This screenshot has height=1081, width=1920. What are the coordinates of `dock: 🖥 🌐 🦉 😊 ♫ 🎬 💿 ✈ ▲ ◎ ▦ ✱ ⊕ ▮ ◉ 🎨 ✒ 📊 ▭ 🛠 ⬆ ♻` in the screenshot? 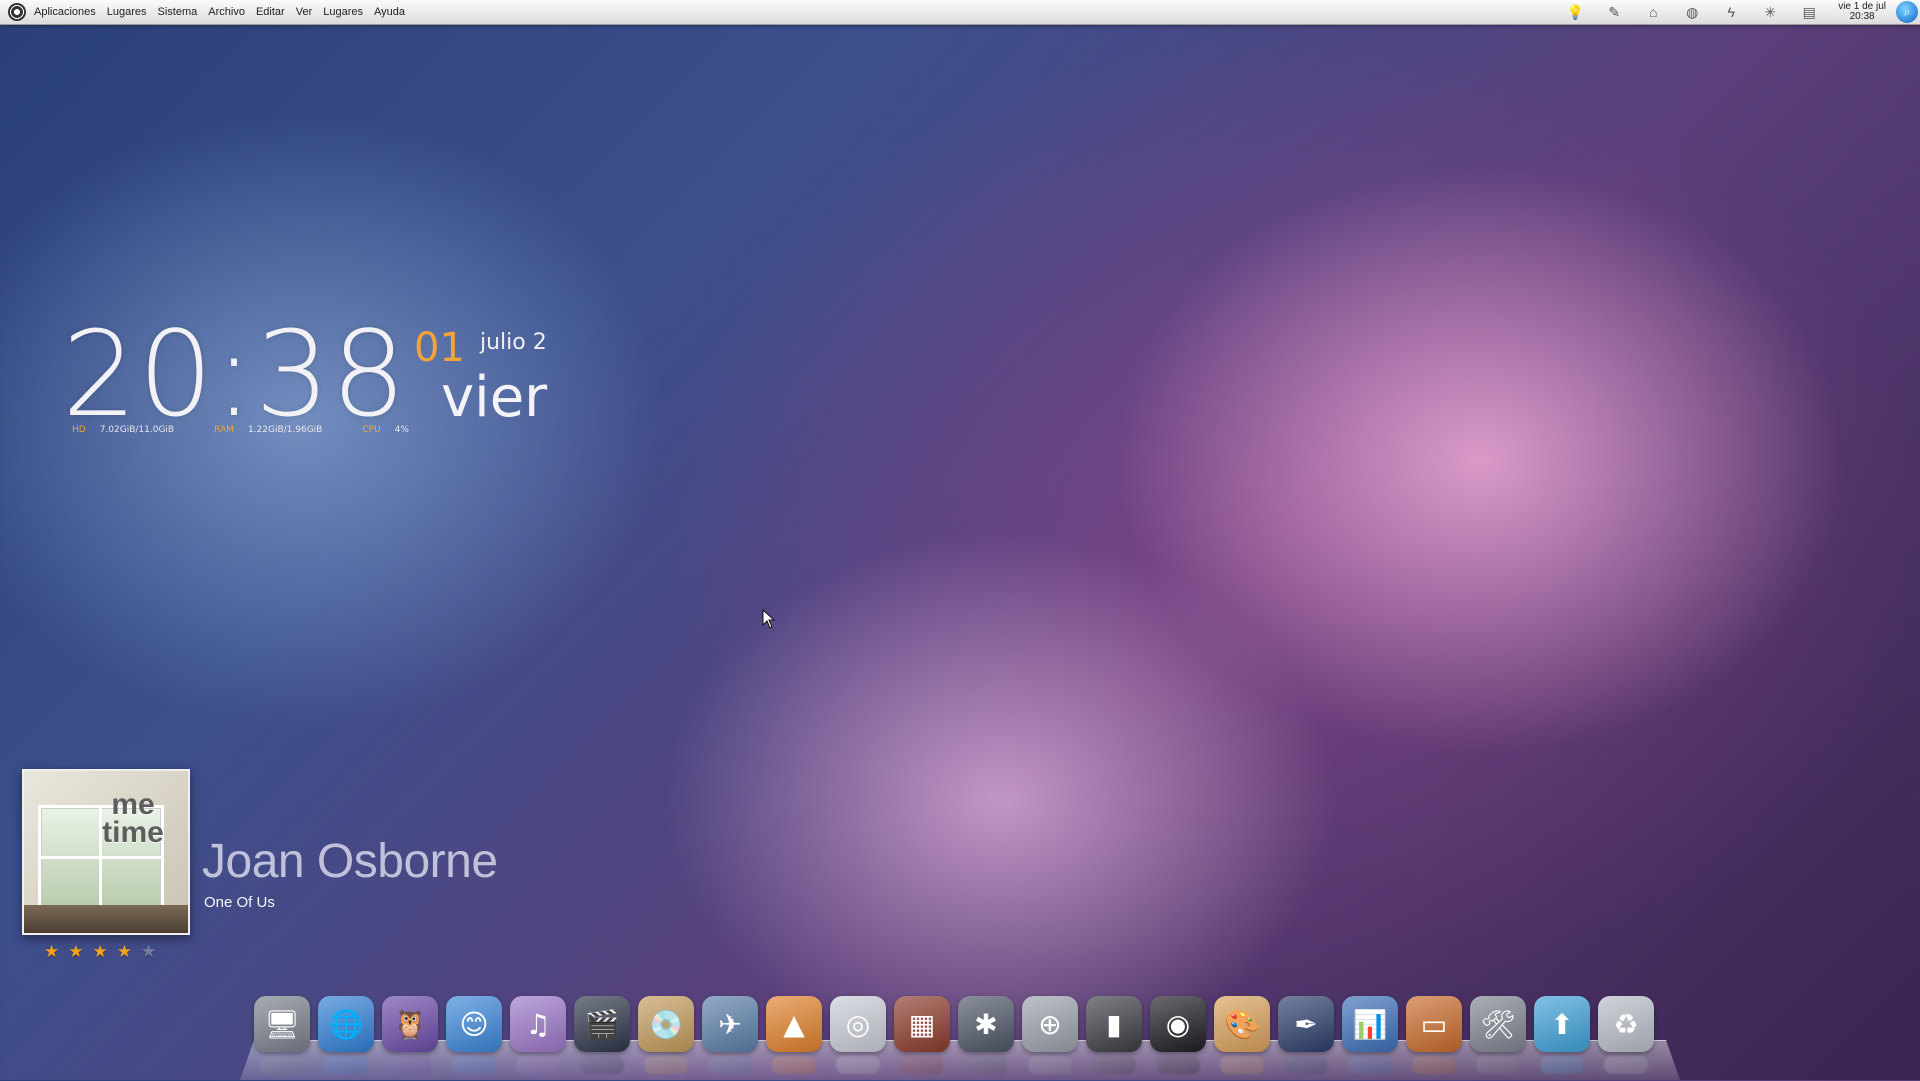 It's located at (969, 1031).